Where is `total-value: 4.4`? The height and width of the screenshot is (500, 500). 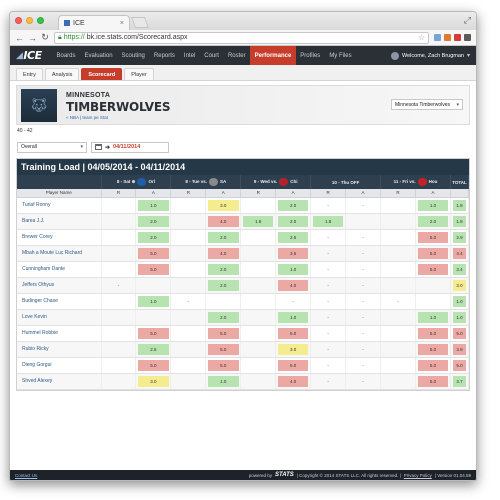
total-value: 4.4 is located at coordinates (459, 253).